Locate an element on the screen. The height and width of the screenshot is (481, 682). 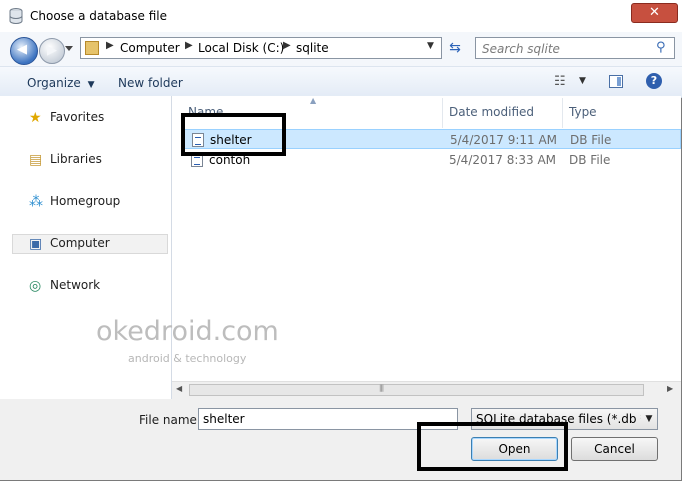
scroll-right-icon: ▶ is located at coordinates (670, 388).